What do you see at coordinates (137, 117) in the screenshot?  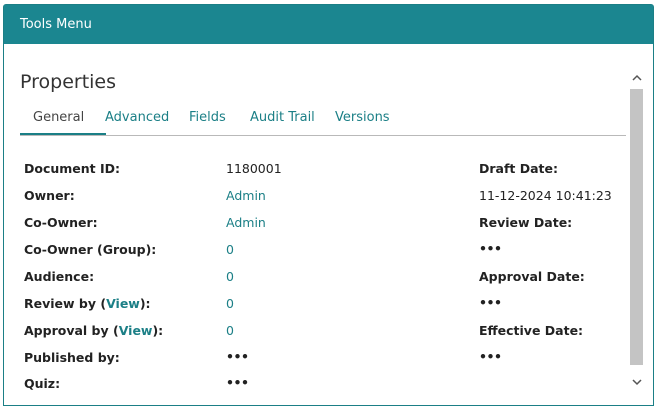 I see `tab-advanced: Advanced` at bounding box center [137, 117].